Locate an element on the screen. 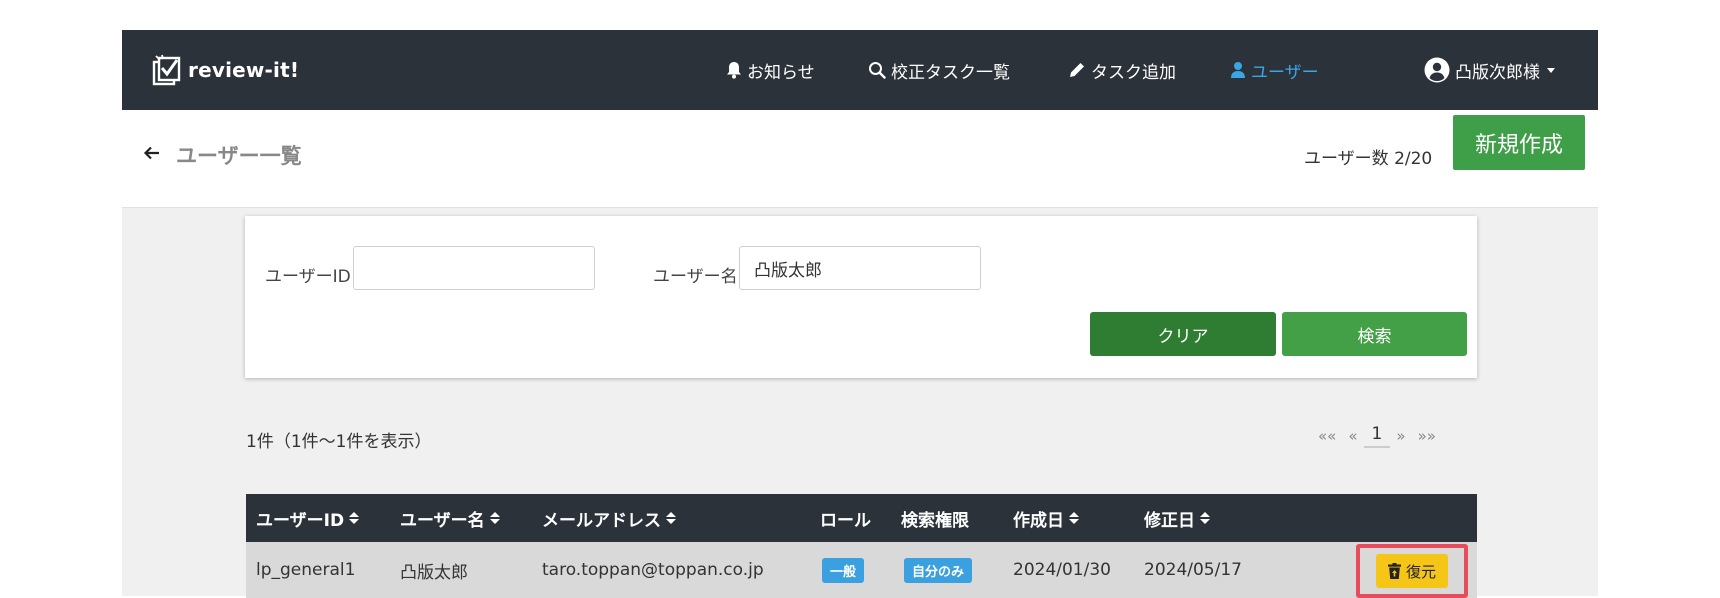 This screenshot has width=1720, height=598. restore-highlight: 復元 is located at coordinates (1412, 571).